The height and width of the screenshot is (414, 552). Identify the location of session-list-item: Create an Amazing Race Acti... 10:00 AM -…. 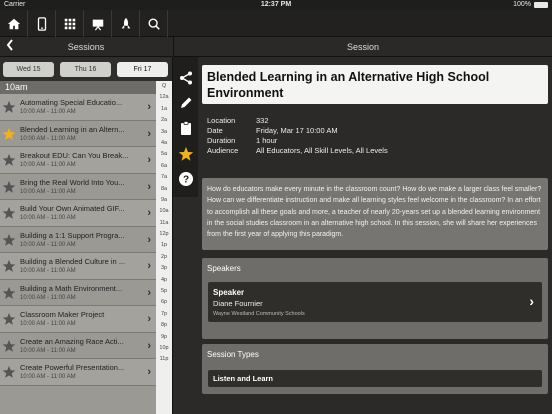
(78, 345).